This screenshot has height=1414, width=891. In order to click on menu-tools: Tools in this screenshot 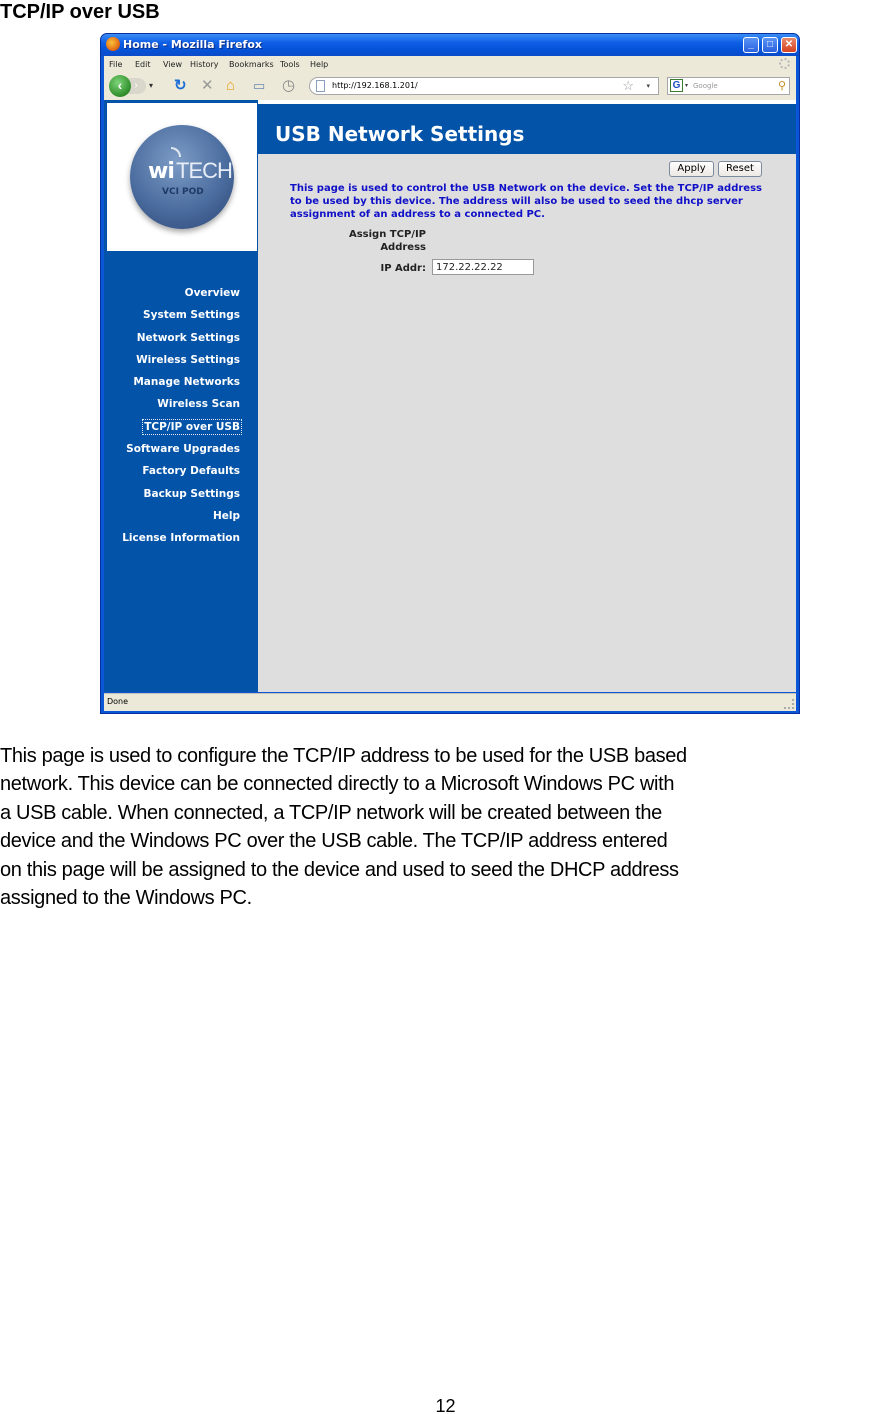, I will do `click(290, 64)`.